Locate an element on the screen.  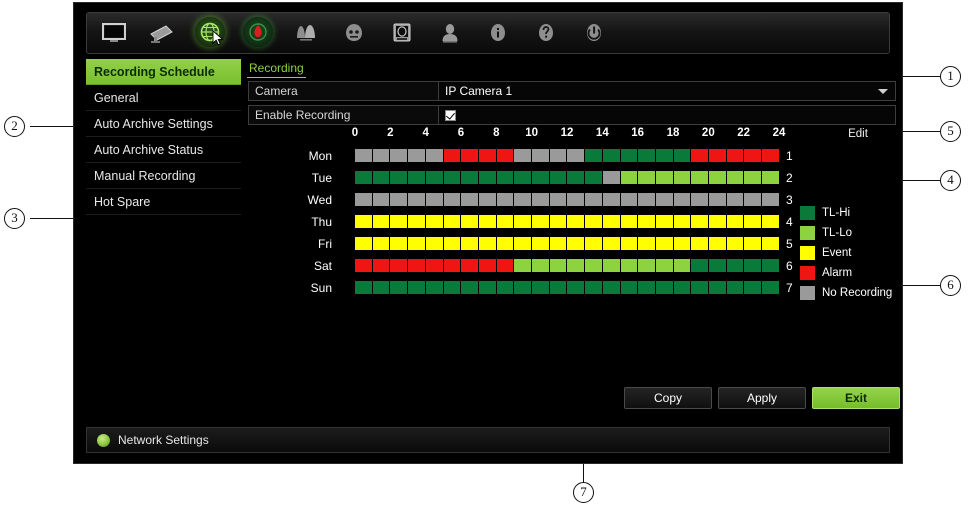
schedule-bar-wed is located at coordinates (567, 199).